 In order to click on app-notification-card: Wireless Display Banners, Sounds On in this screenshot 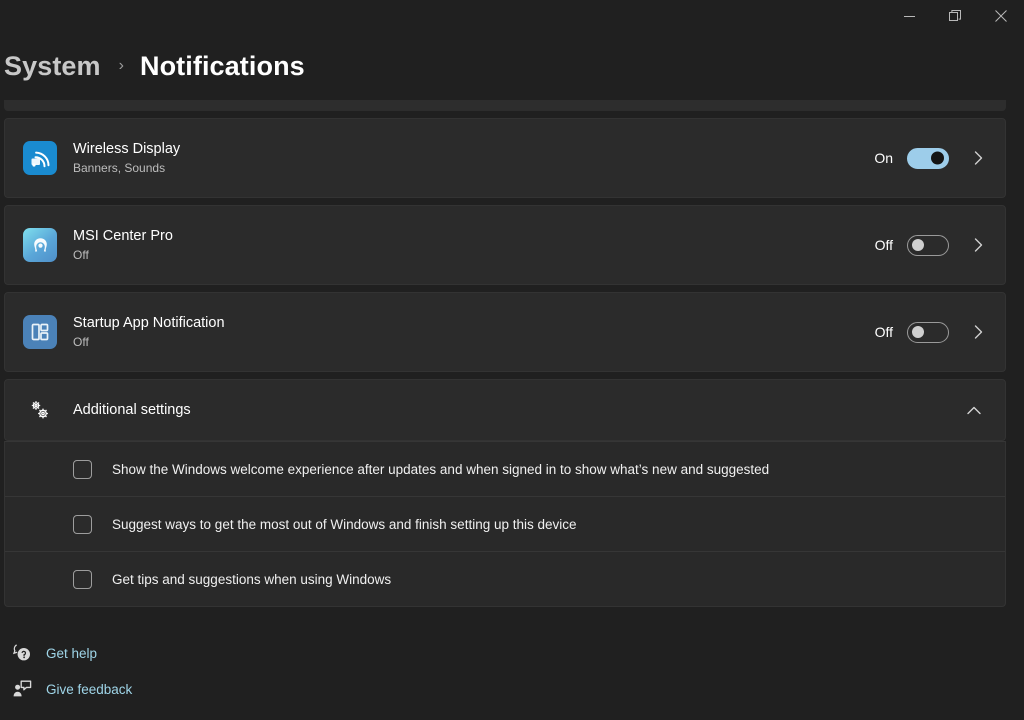, I will do `click(505, 158)`.